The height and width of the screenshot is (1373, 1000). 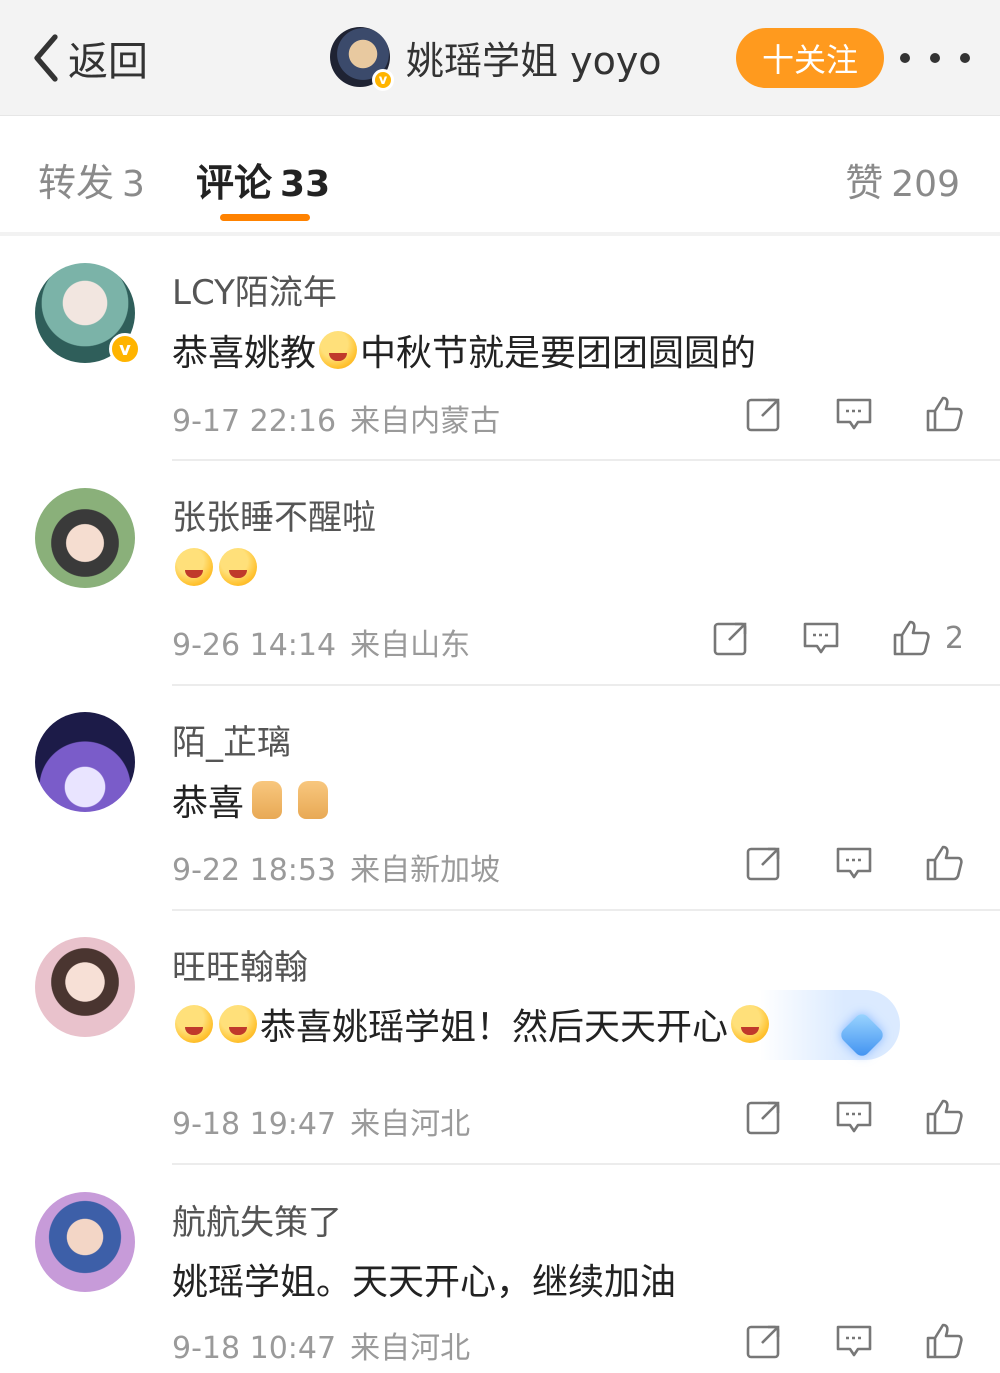 What do you see at coordinates (208, 803) in the screenshot?
I see `comment-text-part: 恭喜` at bounding box center [208, 803].